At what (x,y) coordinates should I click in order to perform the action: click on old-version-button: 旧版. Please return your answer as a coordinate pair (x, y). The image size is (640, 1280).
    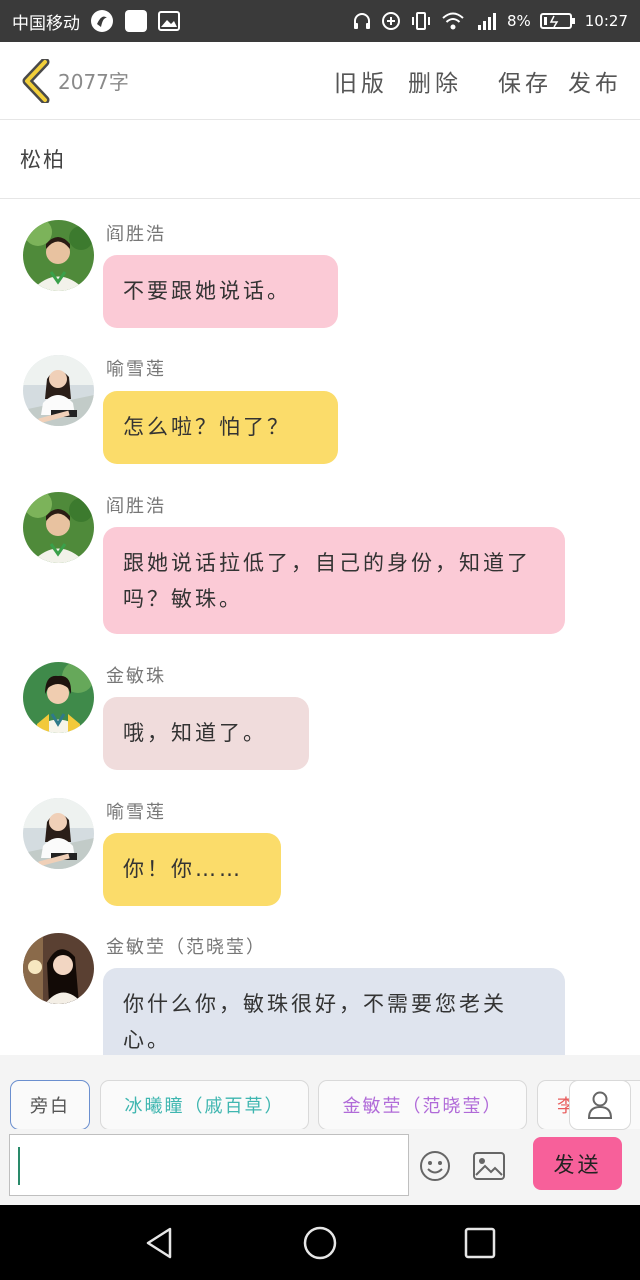
    Looking at the image, I should click on (361, 81).